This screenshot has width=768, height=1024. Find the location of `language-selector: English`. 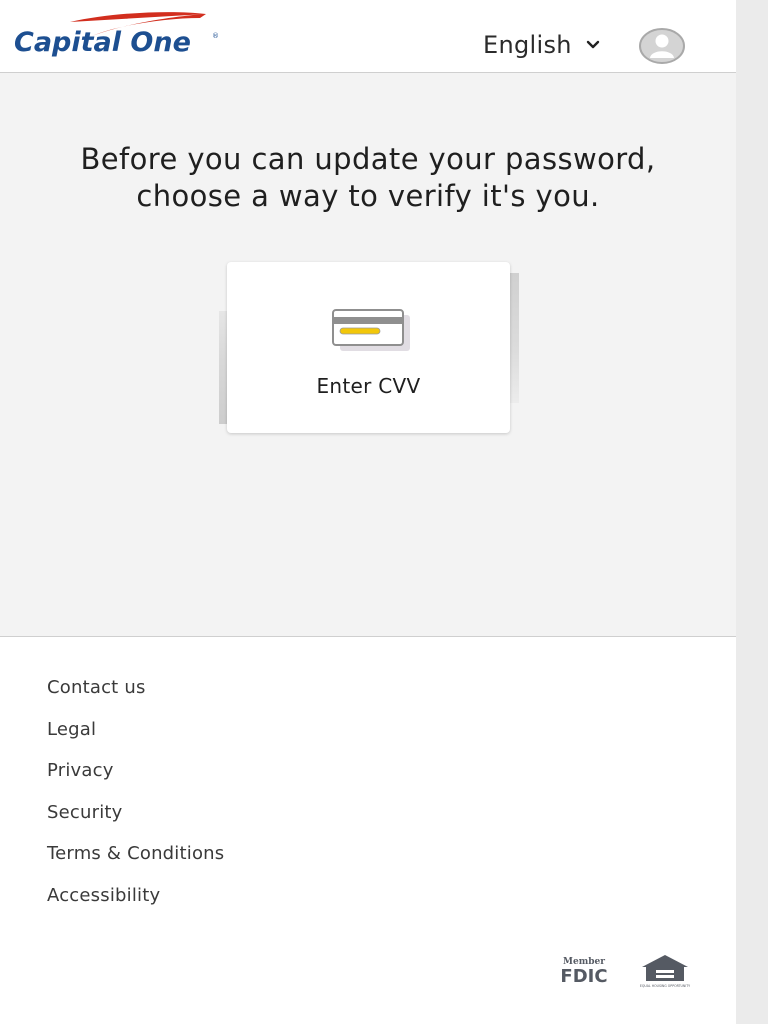

language-selector: English is located at coordinates (541, 45).